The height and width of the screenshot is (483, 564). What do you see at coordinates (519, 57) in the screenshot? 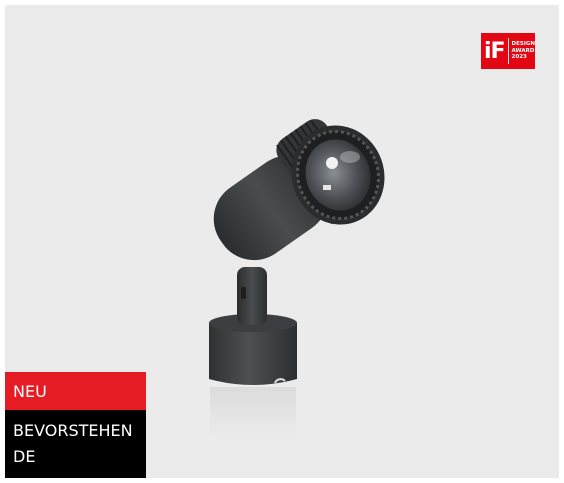
I see `award-line-3: 2023` at bounding box center [519, 57].